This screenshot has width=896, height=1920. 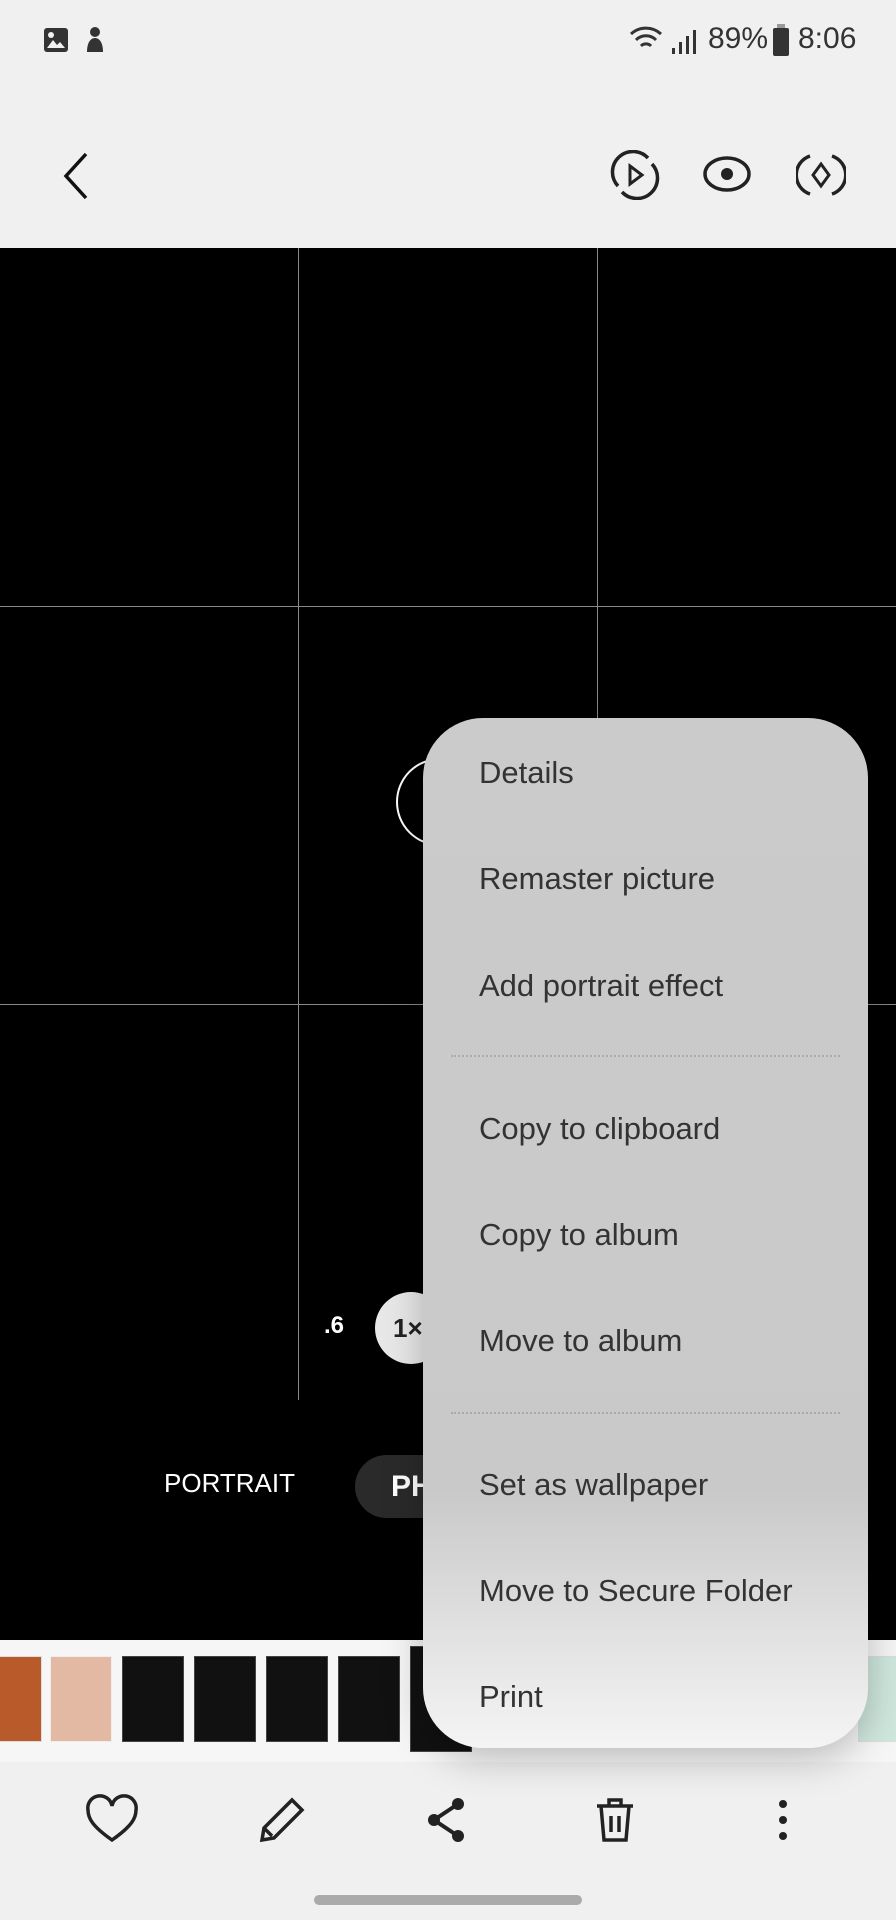 What do you see at coordinates (448, 1900) in the screenshot?
I see `home-indicator` at bounding box center [448, 1900].